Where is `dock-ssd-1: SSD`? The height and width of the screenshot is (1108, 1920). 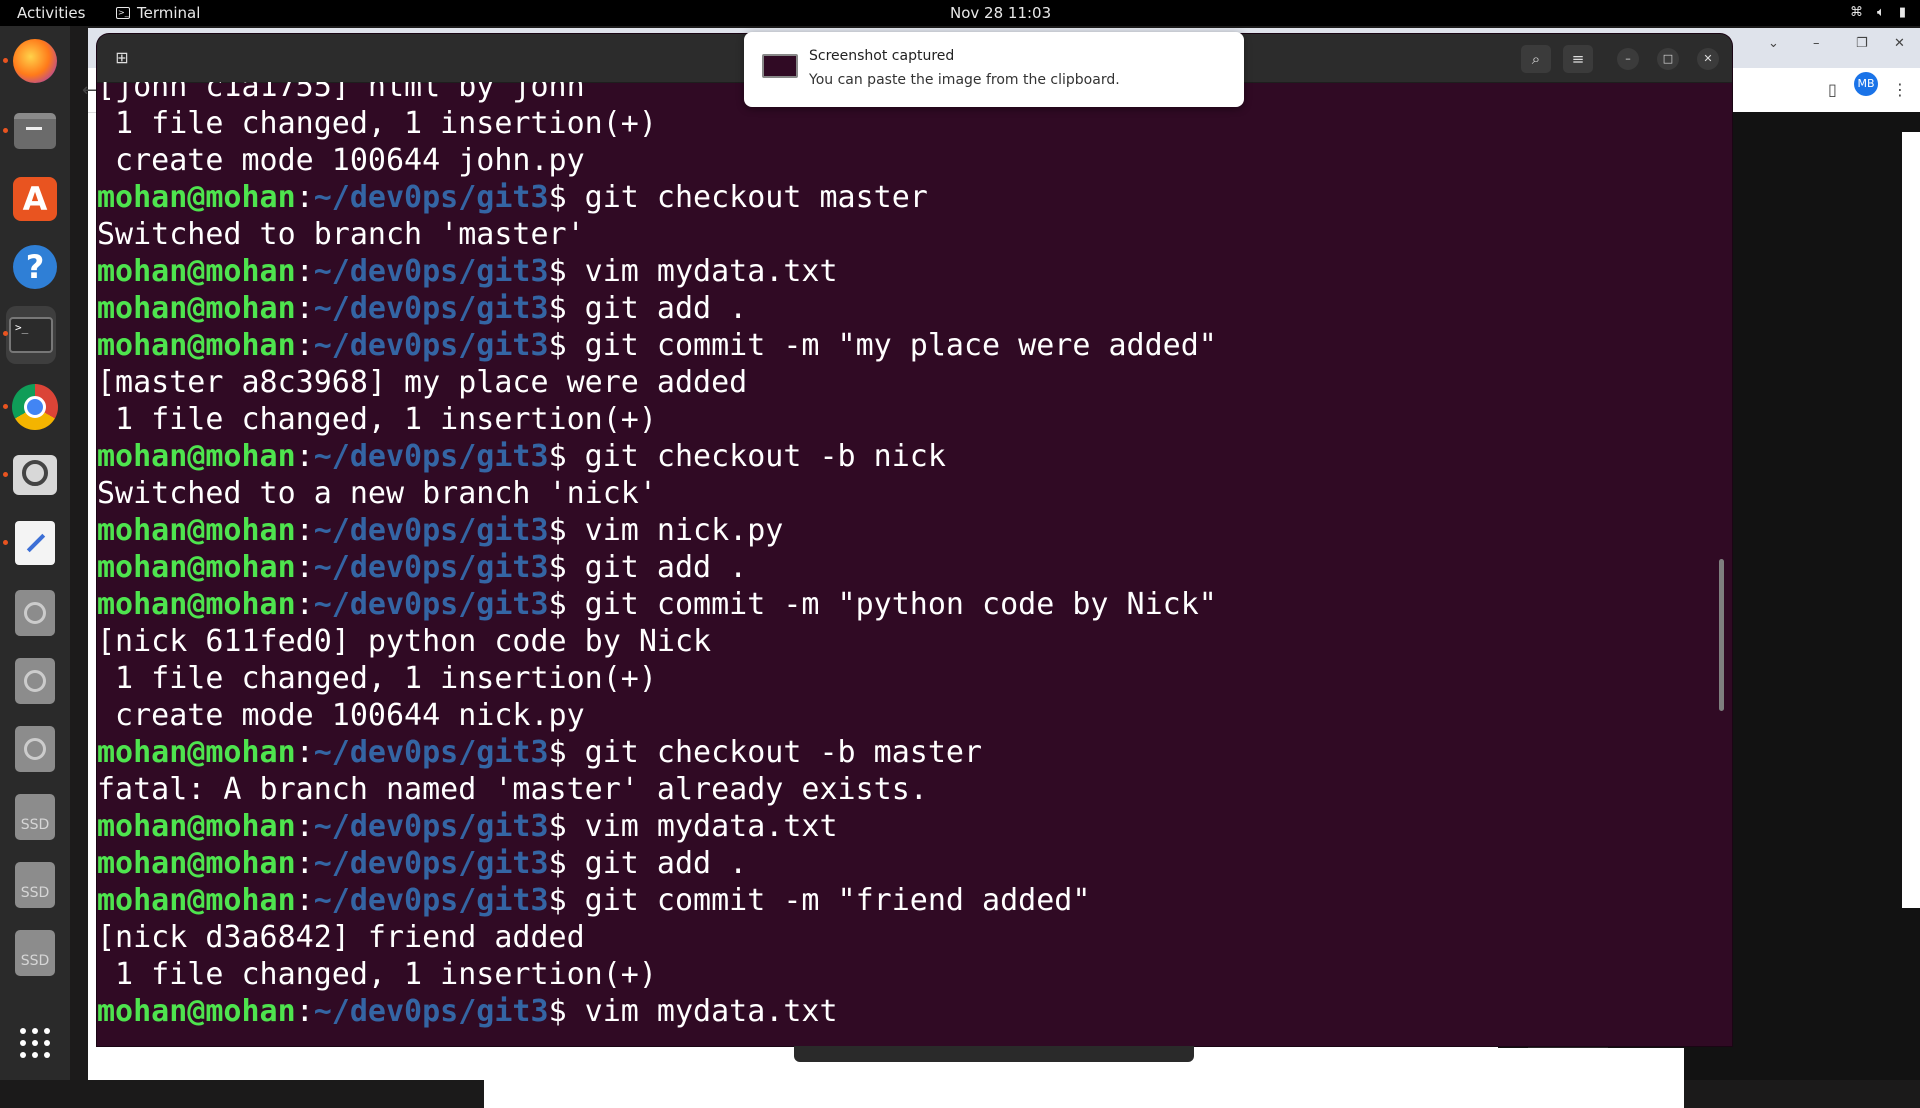 dock-ssd-1: SSD is located at coordinates (35, 817).